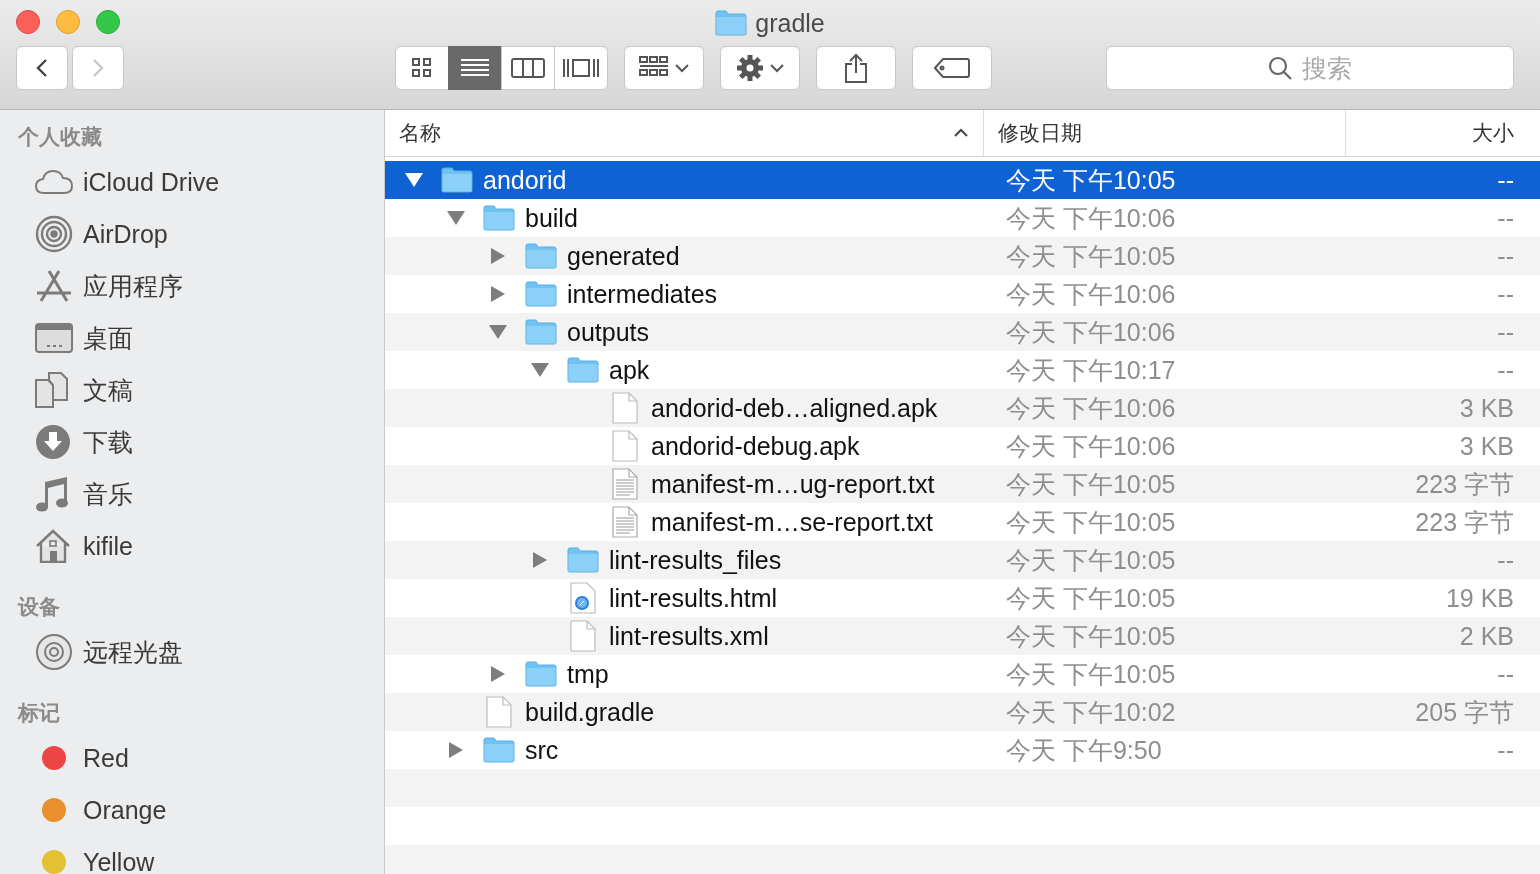 The image size is (1540, 874). I want to click on file-row: andorid-debug.apk 今天 下午10:06 3 KB, so click(962, 446).